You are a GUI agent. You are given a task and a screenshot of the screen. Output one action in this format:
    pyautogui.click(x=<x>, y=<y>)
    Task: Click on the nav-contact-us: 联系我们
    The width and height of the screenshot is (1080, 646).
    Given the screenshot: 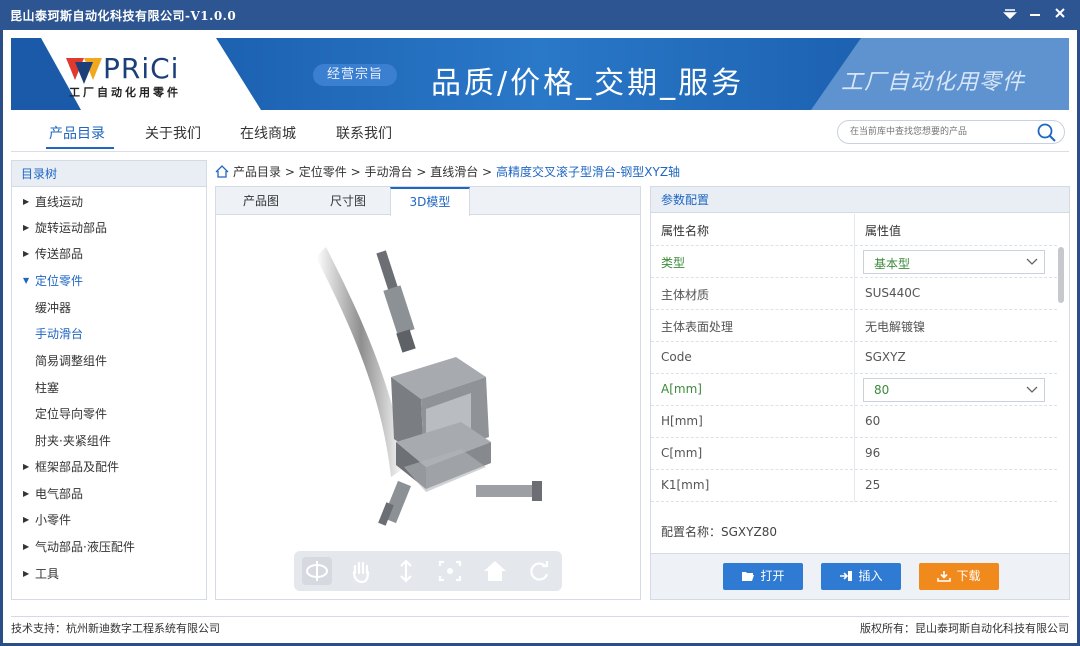 What is the action you would take?
    pyautogui.click(x=364, y=133)
    